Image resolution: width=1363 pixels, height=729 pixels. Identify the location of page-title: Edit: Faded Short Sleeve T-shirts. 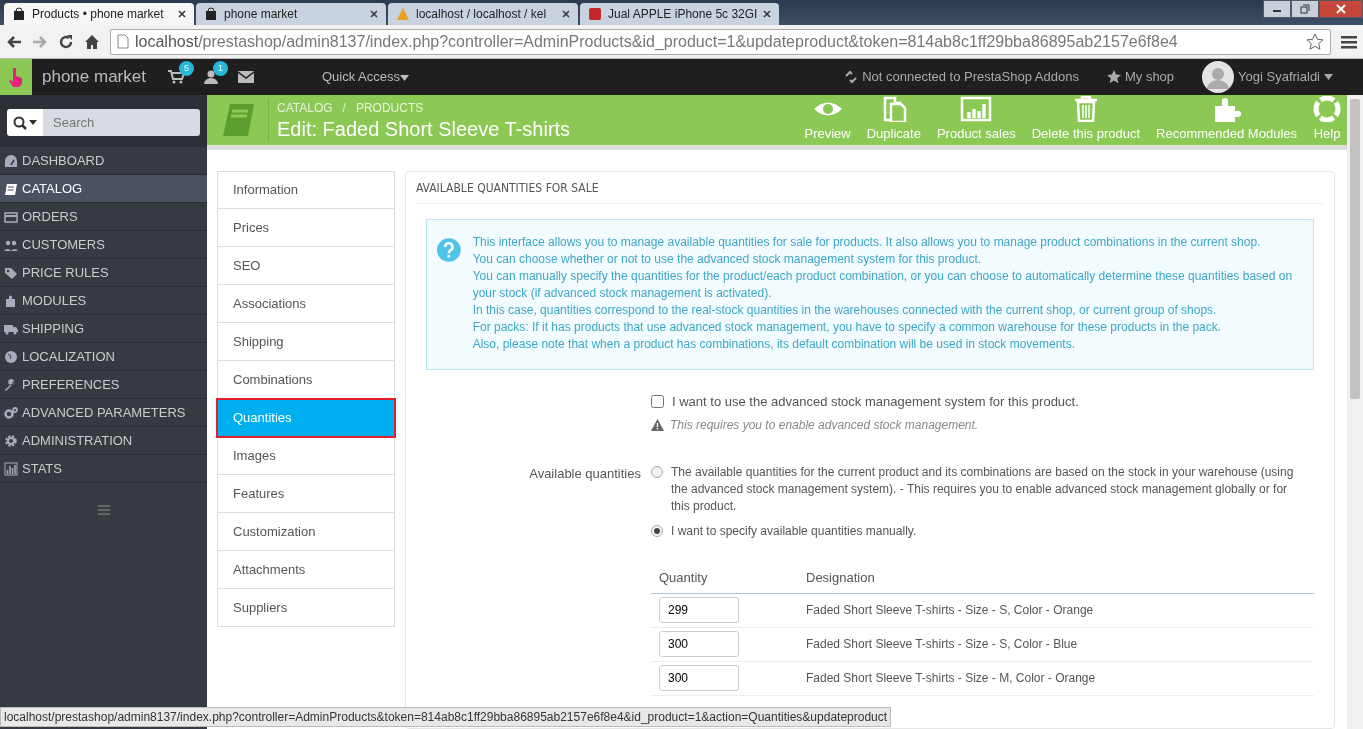
(424, 129).